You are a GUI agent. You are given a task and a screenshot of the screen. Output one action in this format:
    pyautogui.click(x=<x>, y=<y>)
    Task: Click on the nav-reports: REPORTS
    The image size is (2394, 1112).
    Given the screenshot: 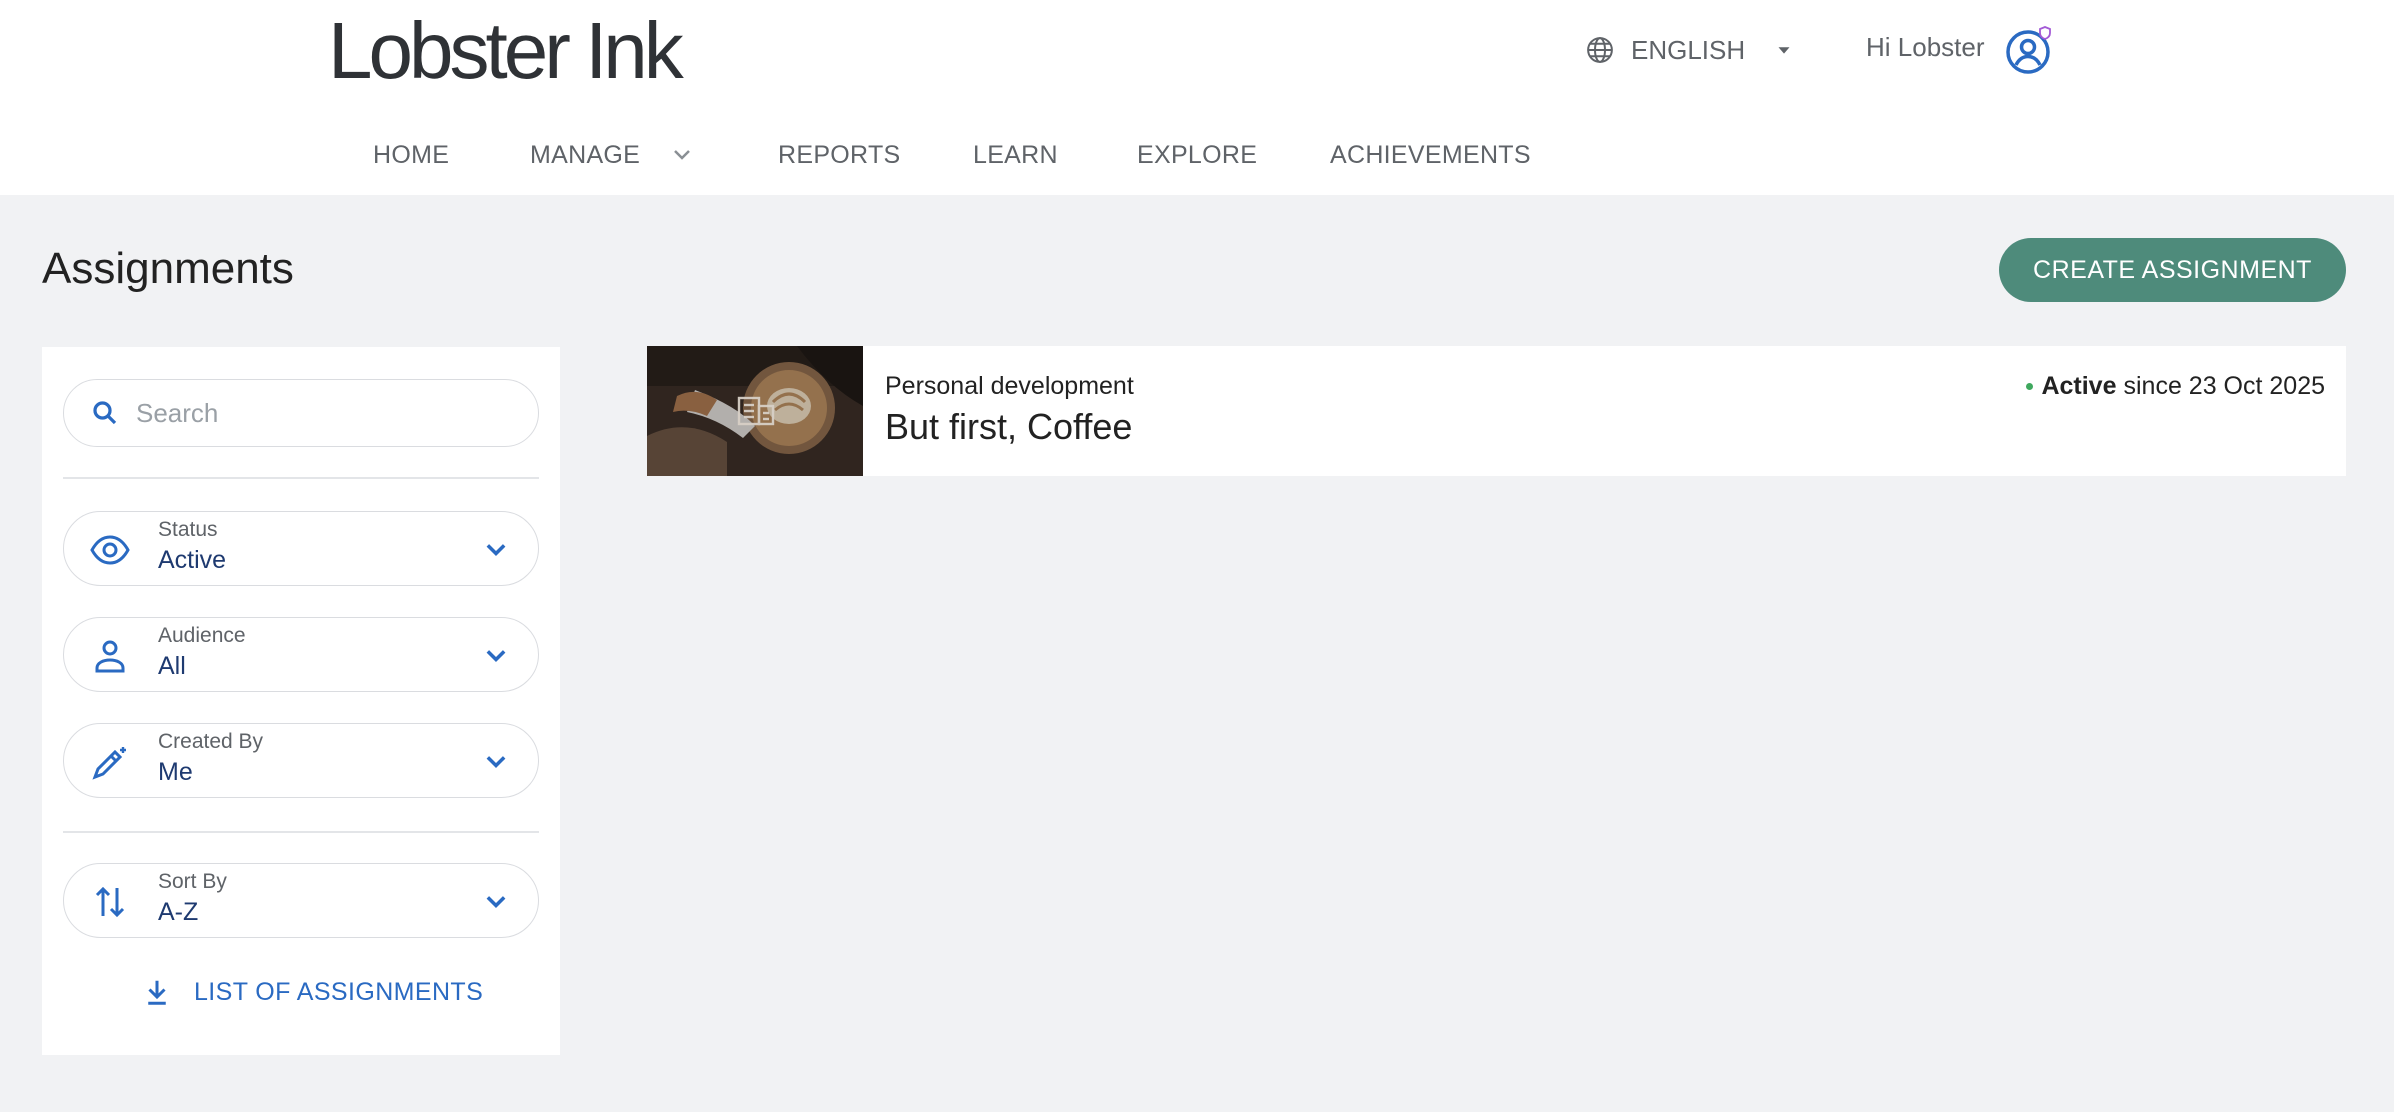 What is the action you would take?
    pyautogui.click(x=875, y=155)
    